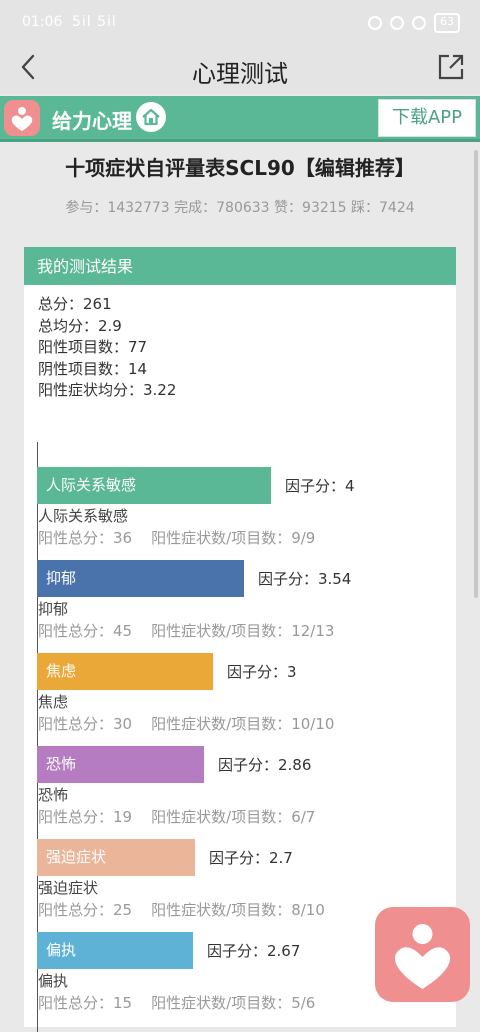  I want to click on floating-heart-button, so click(422, 954).